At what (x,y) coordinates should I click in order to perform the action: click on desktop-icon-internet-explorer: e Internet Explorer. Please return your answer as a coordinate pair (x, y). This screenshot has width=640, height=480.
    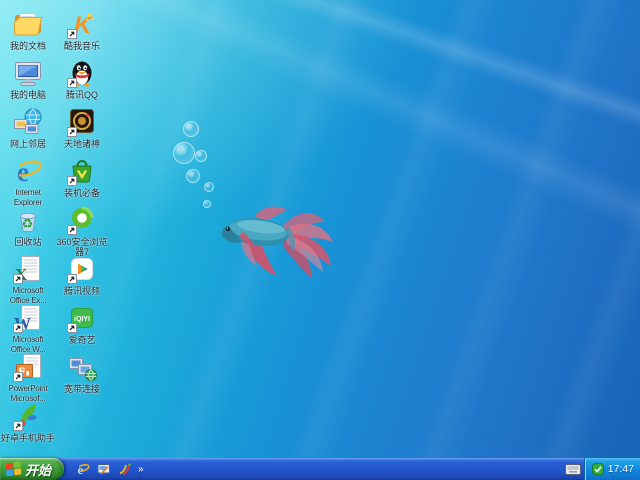
    Looking at the image, I should click on (28, 181).